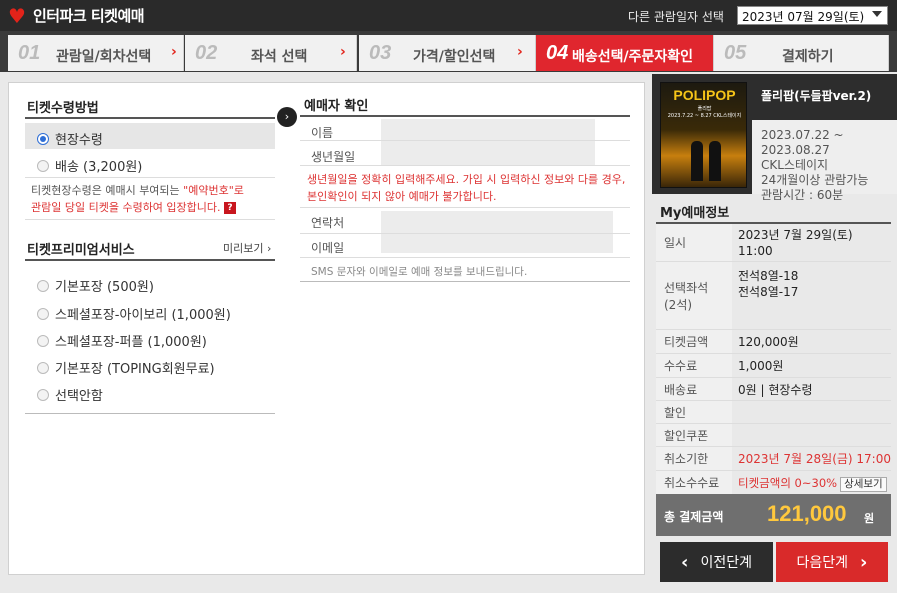  Describe the element at coordinates (808, 57) in the screenshot. I see `step-label: 결제하기` at that location.